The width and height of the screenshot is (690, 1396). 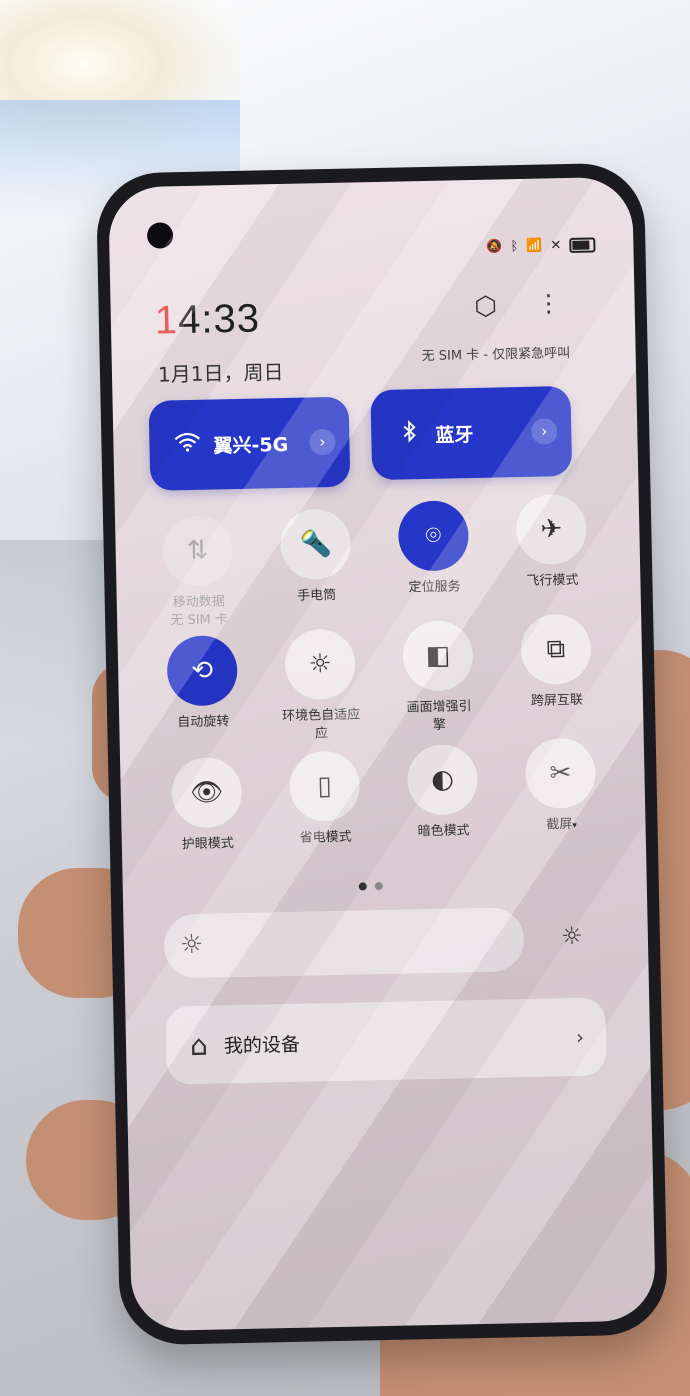 I want to click on tile-label: 定位服务, so click(x=434, y=587).